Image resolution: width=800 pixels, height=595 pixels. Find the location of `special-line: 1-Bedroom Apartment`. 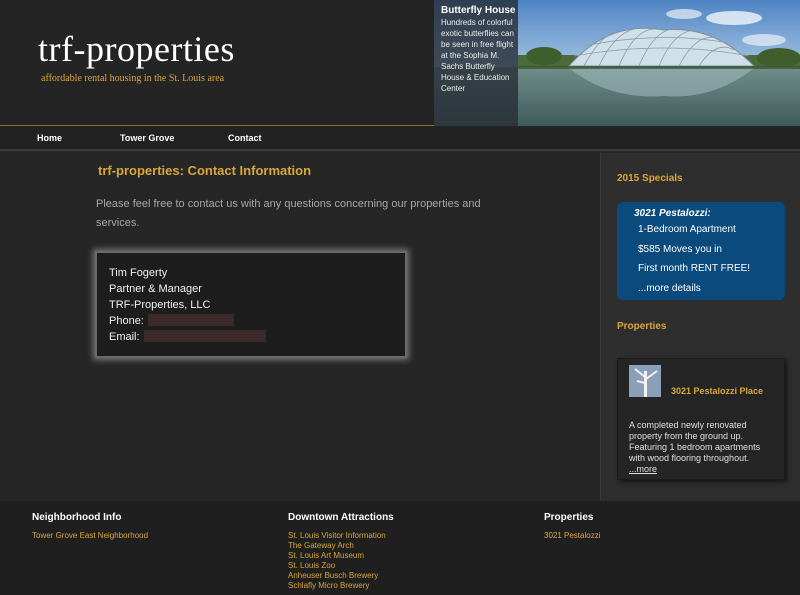

special-line: 1-Bedroom Apartment is located at coordinates (687, 229).